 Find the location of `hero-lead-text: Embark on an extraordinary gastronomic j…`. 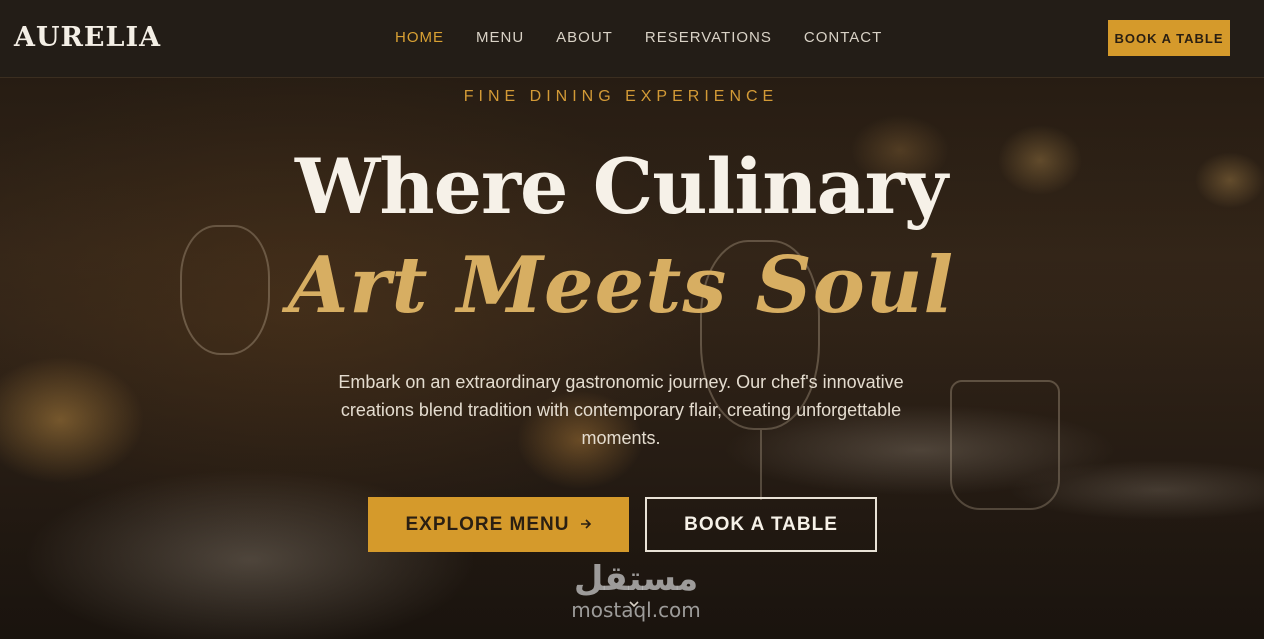

hero-lead-text: Embark on an extraordinary gastronomic j… is located at coordinates (621, 410).